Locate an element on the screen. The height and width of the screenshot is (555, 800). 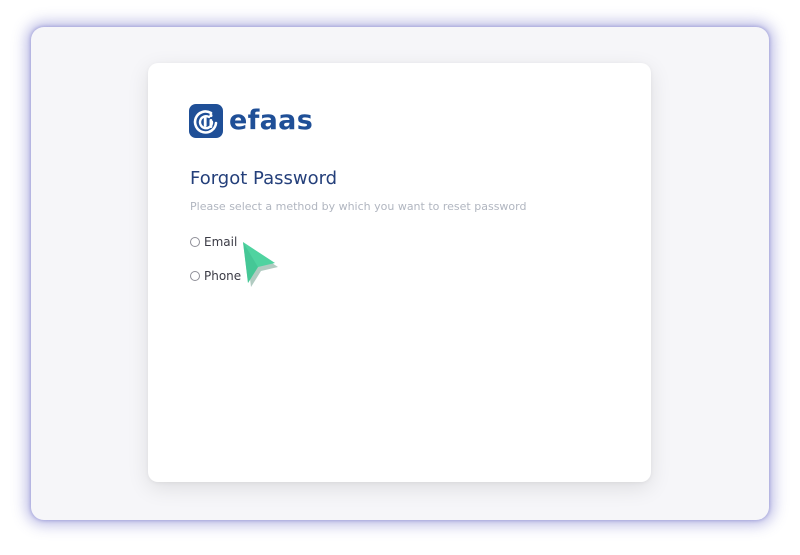
reset-option-email: Email is located at coordinates (213, 242).